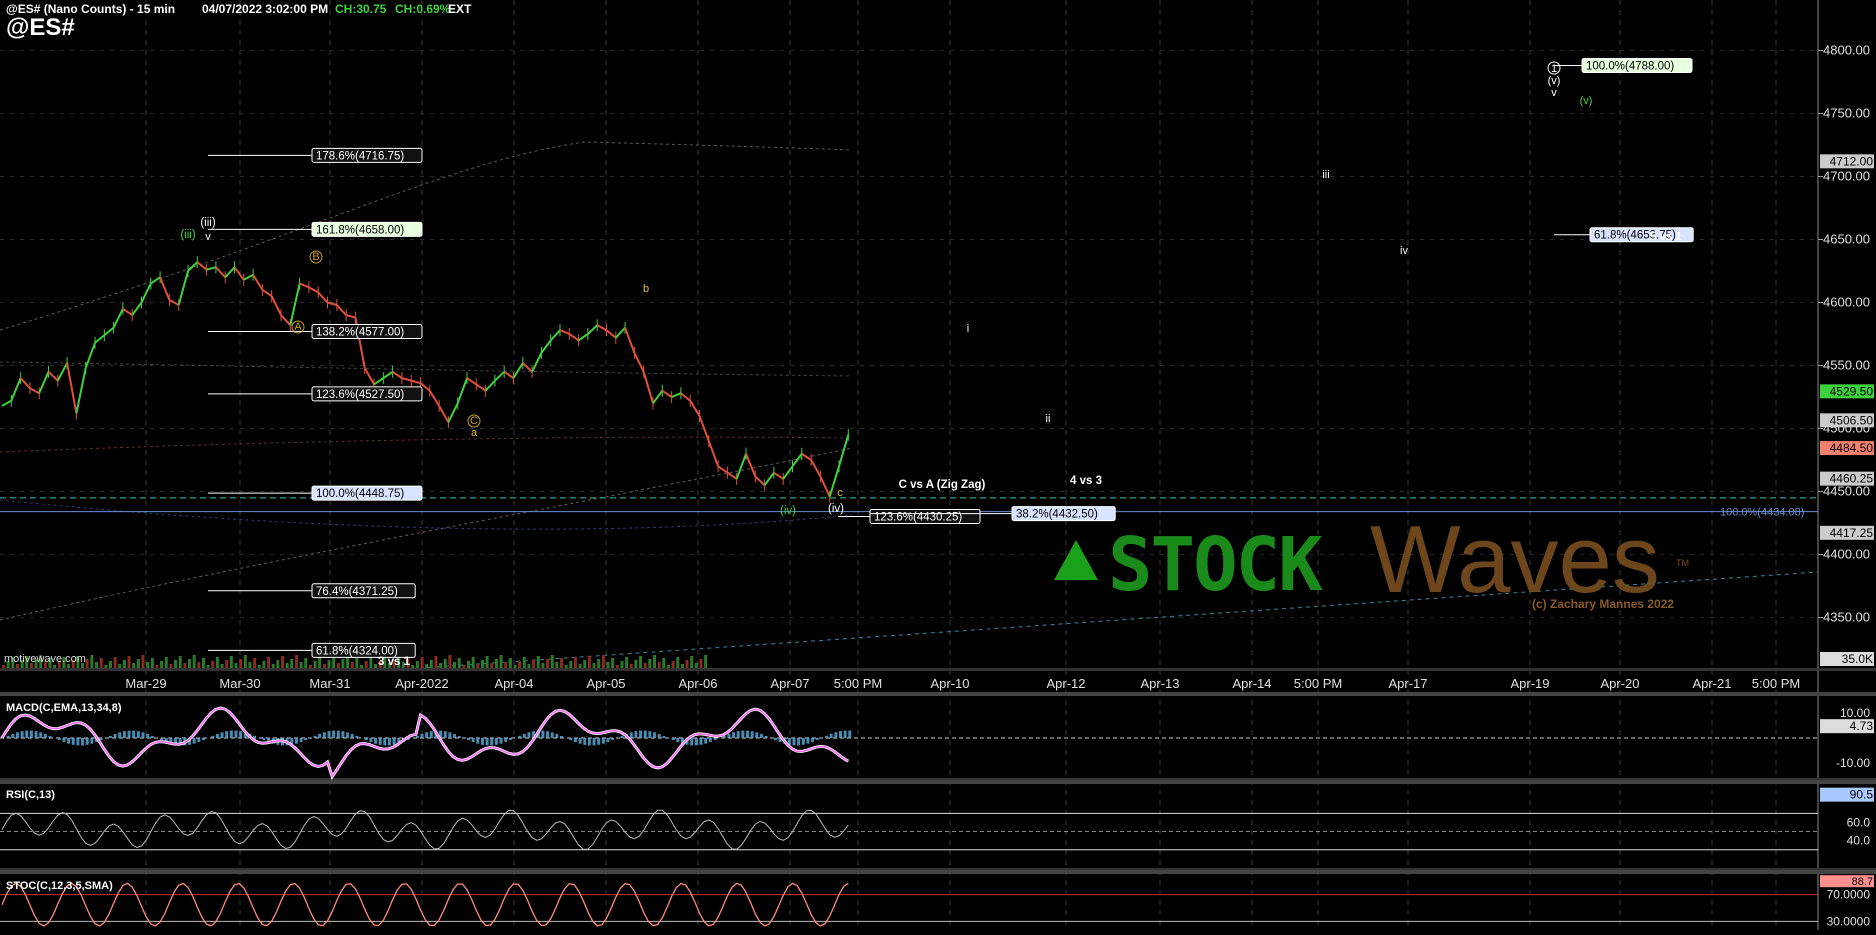 The image size is (1876, 935). What do you see at coordinates (1853, 763) in the screenshot?
I see `macd-tick-label: -10.00` at bounding box center [1853, 763].